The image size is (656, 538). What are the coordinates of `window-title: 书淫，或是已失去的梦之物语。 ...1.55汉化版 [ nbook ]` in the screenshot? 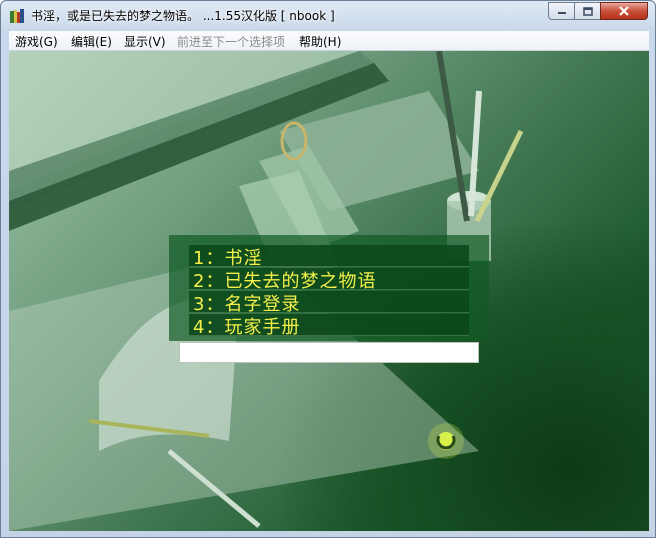 It's located at (183, 16).